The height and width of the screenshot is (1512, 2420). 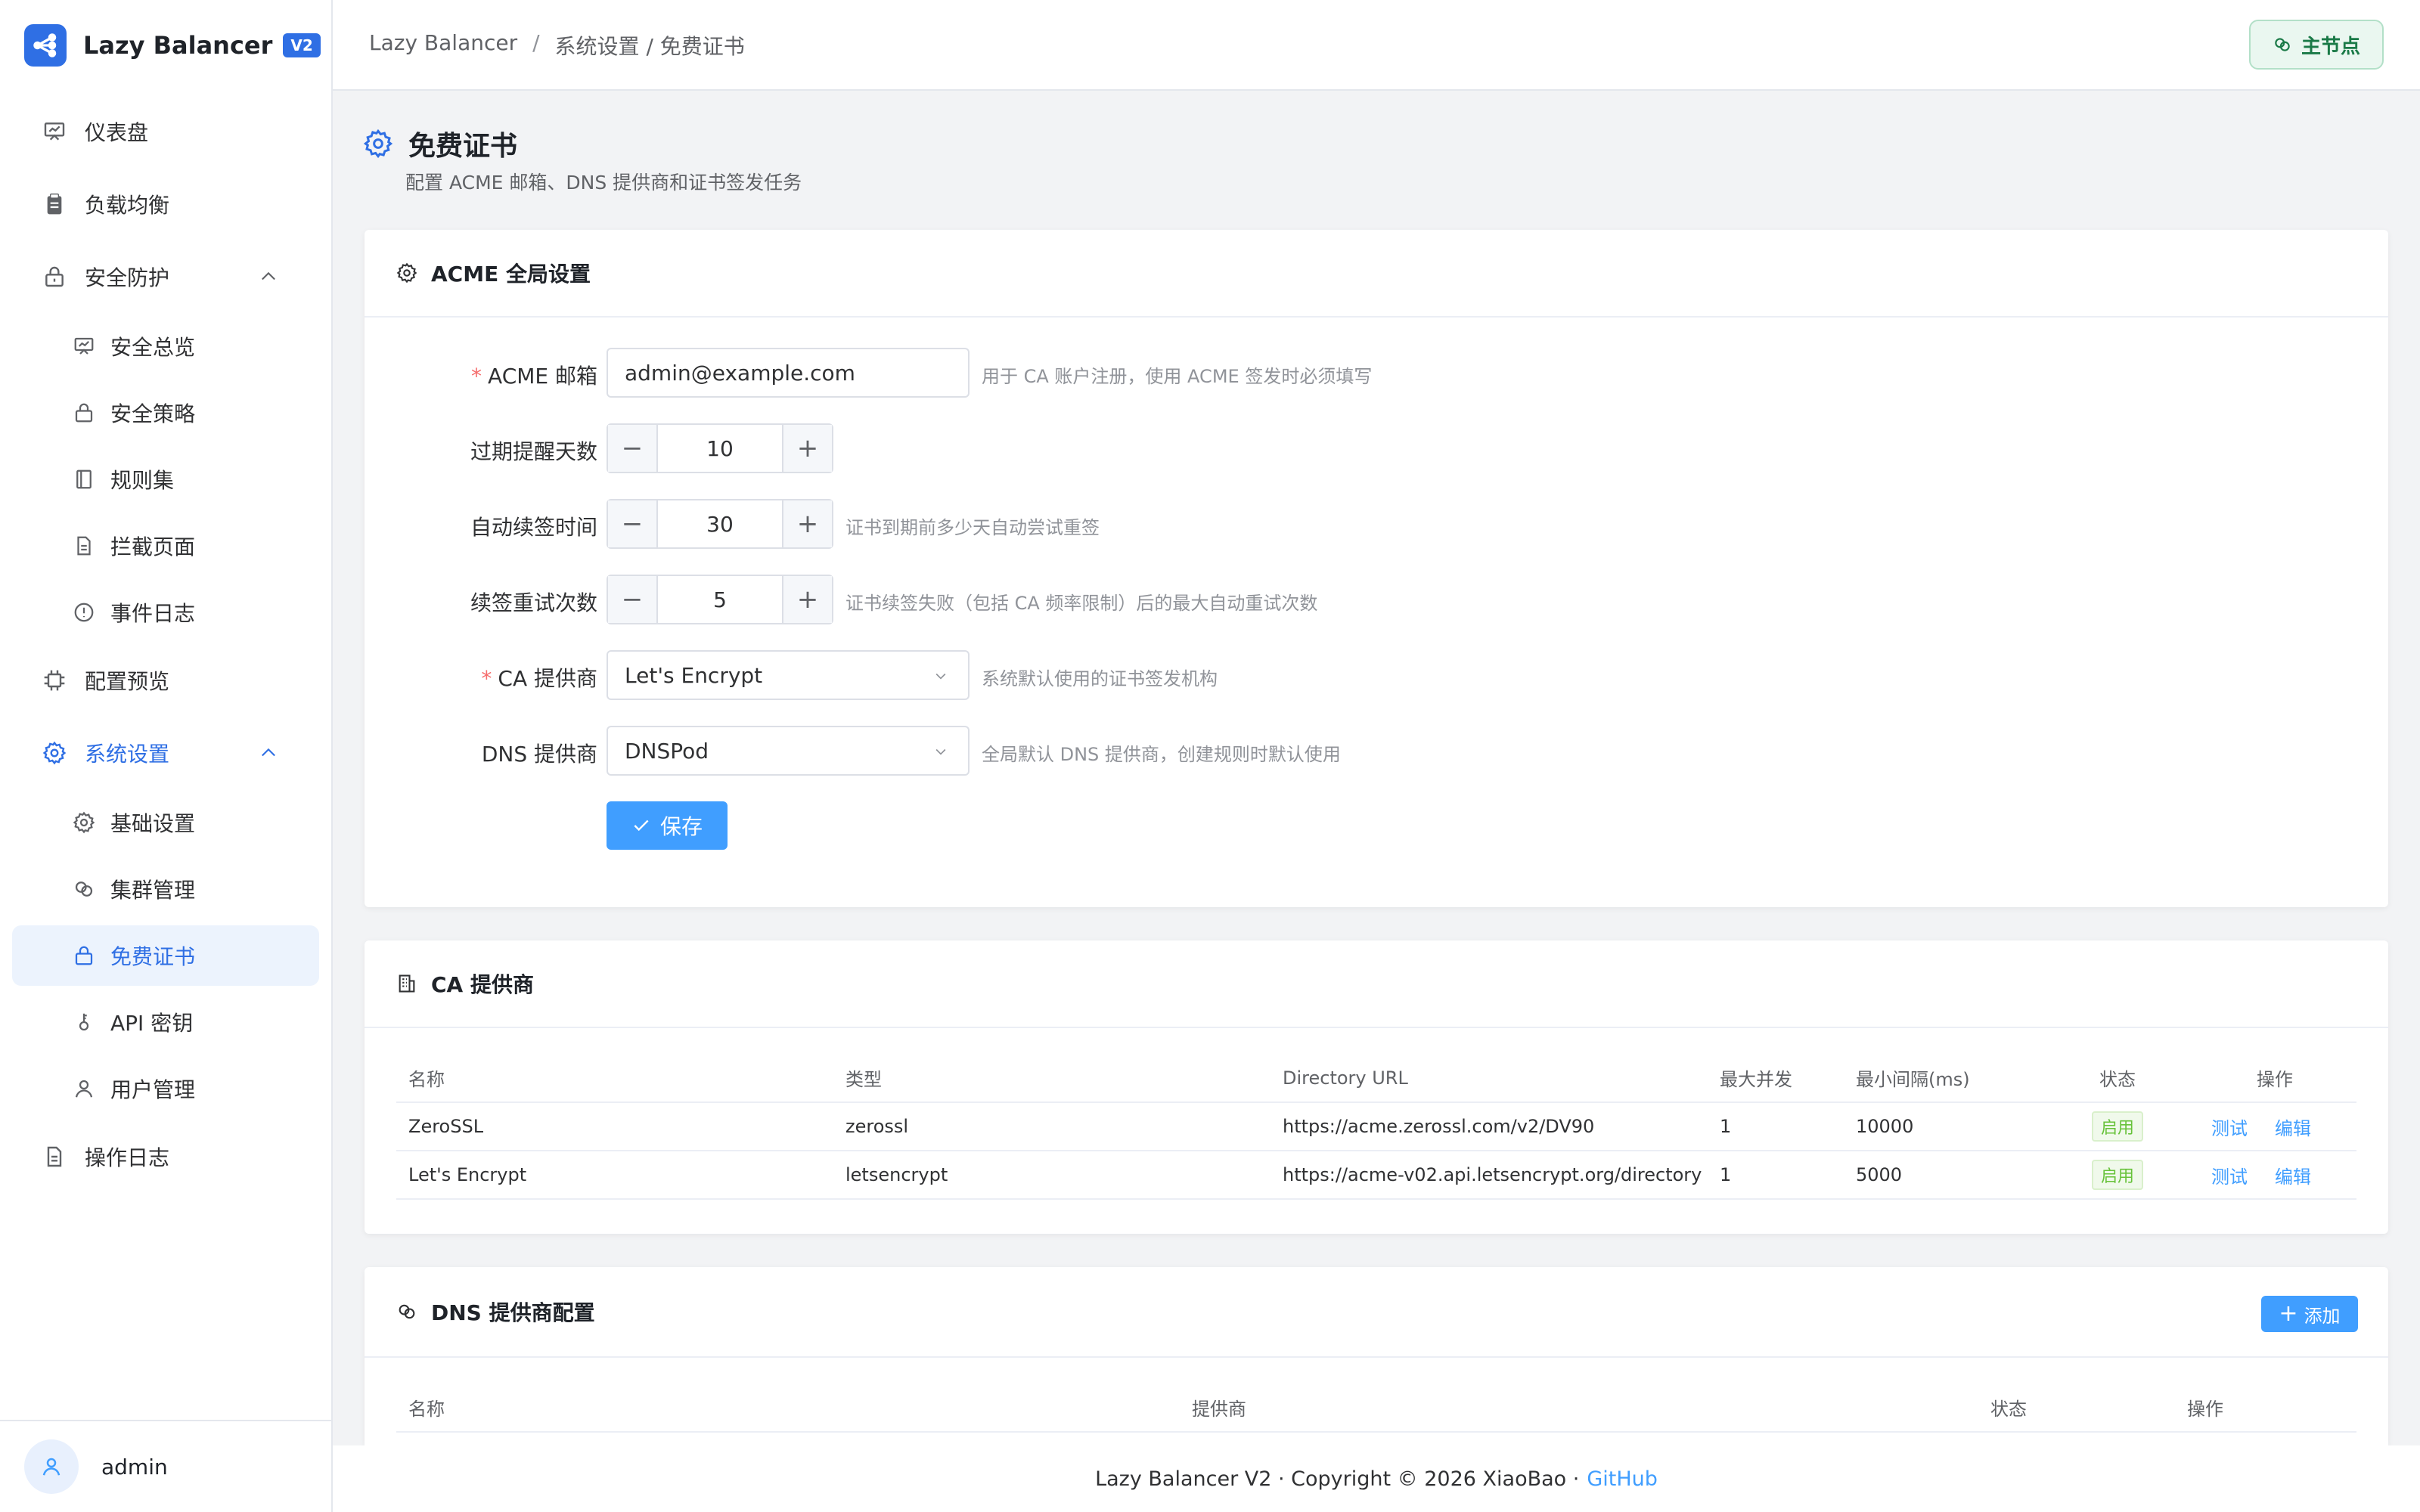 What do you see at coordinates (533, 452) in the screenshot?
I see `expire-days-label: 过期提醒天数` at bounding box center [533, 452].